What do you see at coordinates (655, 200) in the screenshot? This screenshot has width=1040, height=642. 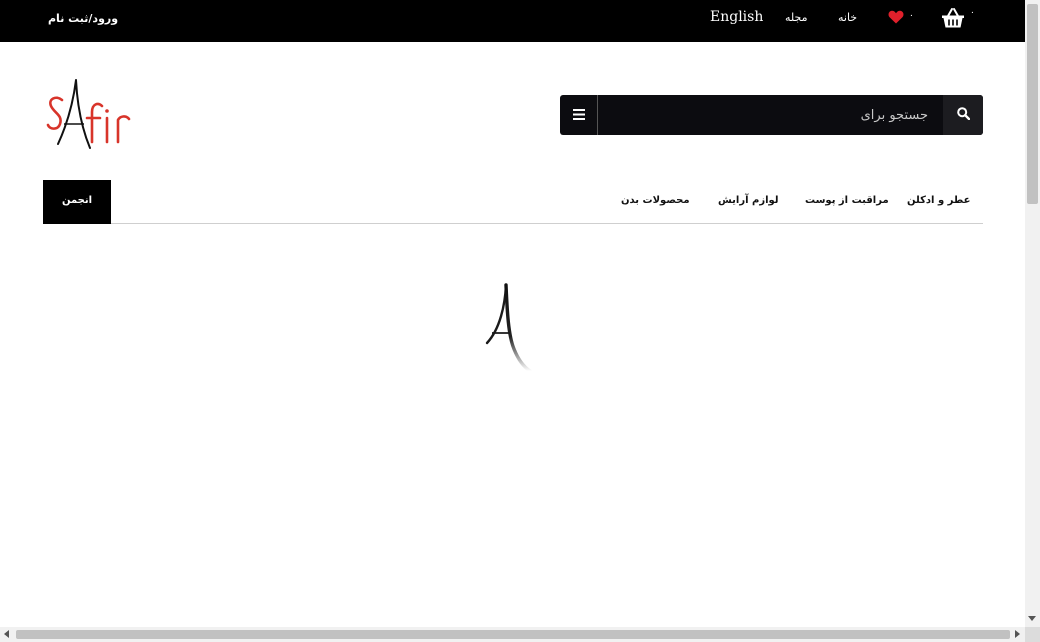 I see `nav-item-body-products: محصولات بدن` at bounding box center [655, 200].